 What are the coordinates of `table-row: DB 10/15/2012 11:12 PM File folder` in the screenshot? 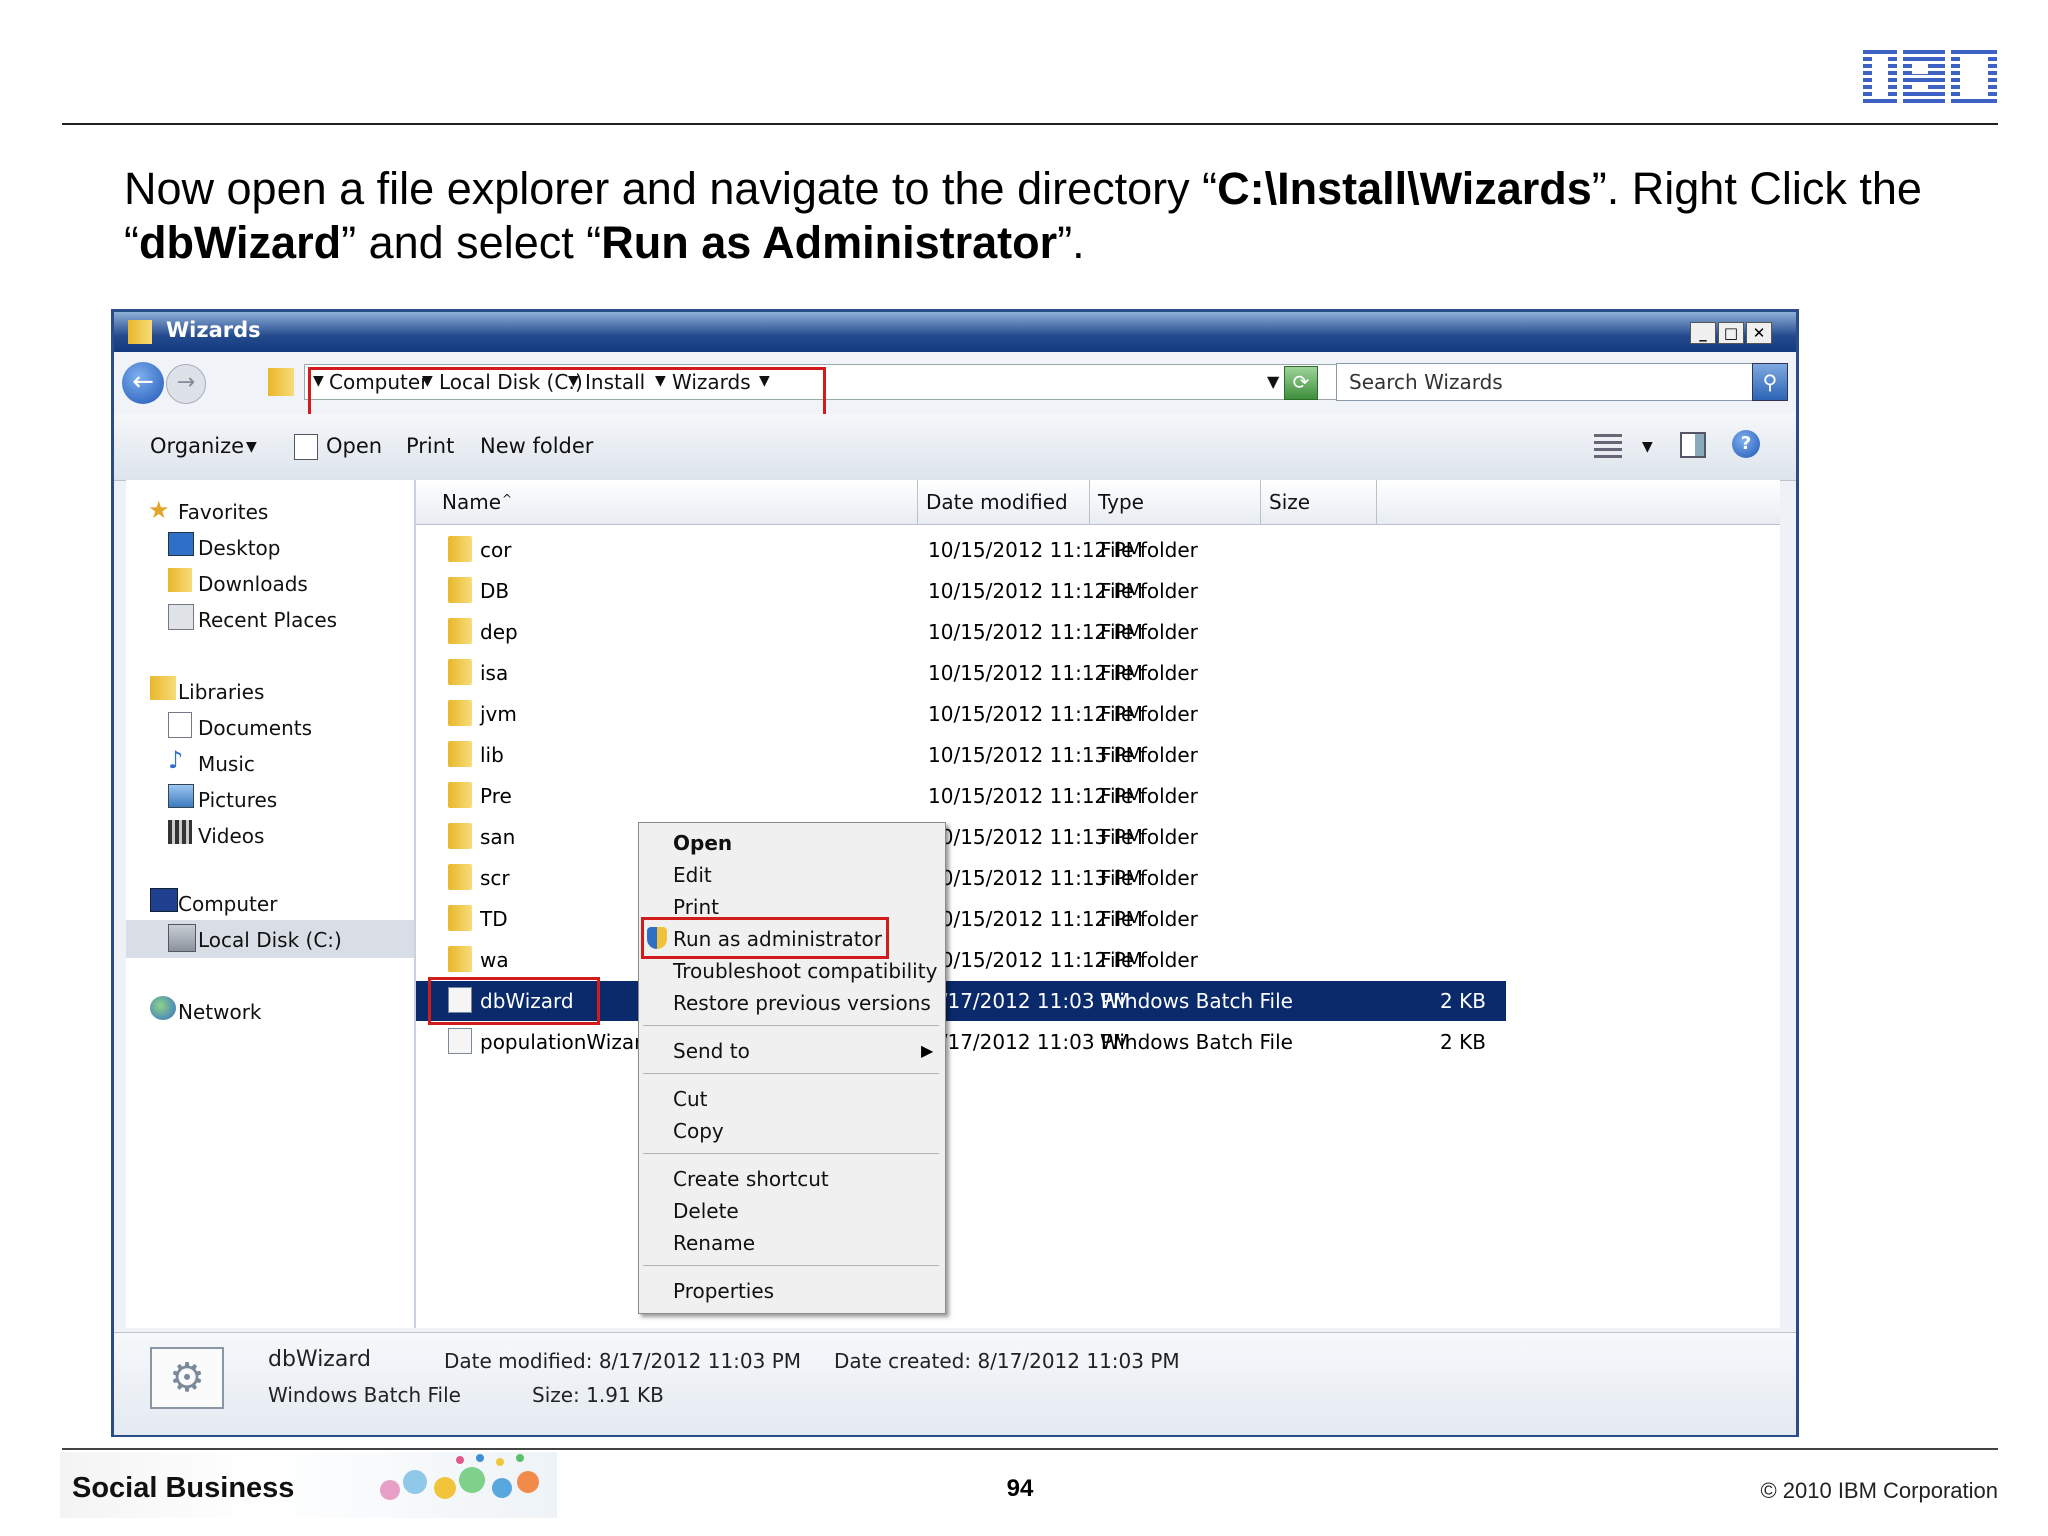 It's located at (1098, 591).